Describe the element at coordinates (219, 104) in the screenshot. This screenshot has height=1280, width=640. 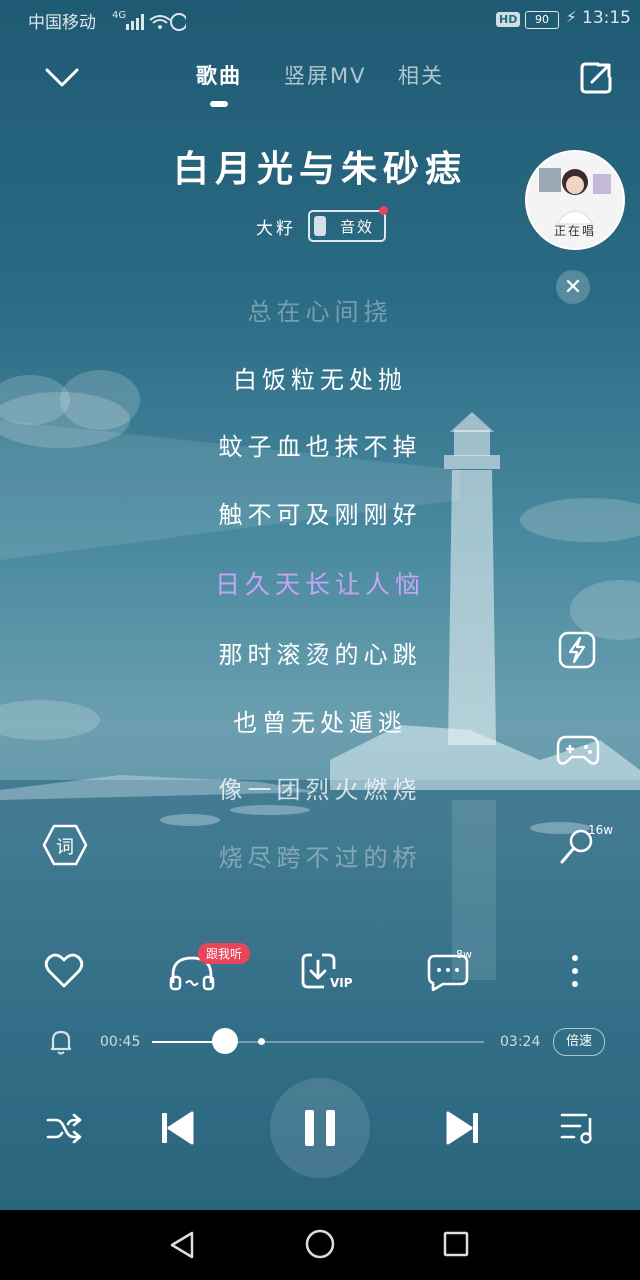
I see `active-tab-indicator` at that location.